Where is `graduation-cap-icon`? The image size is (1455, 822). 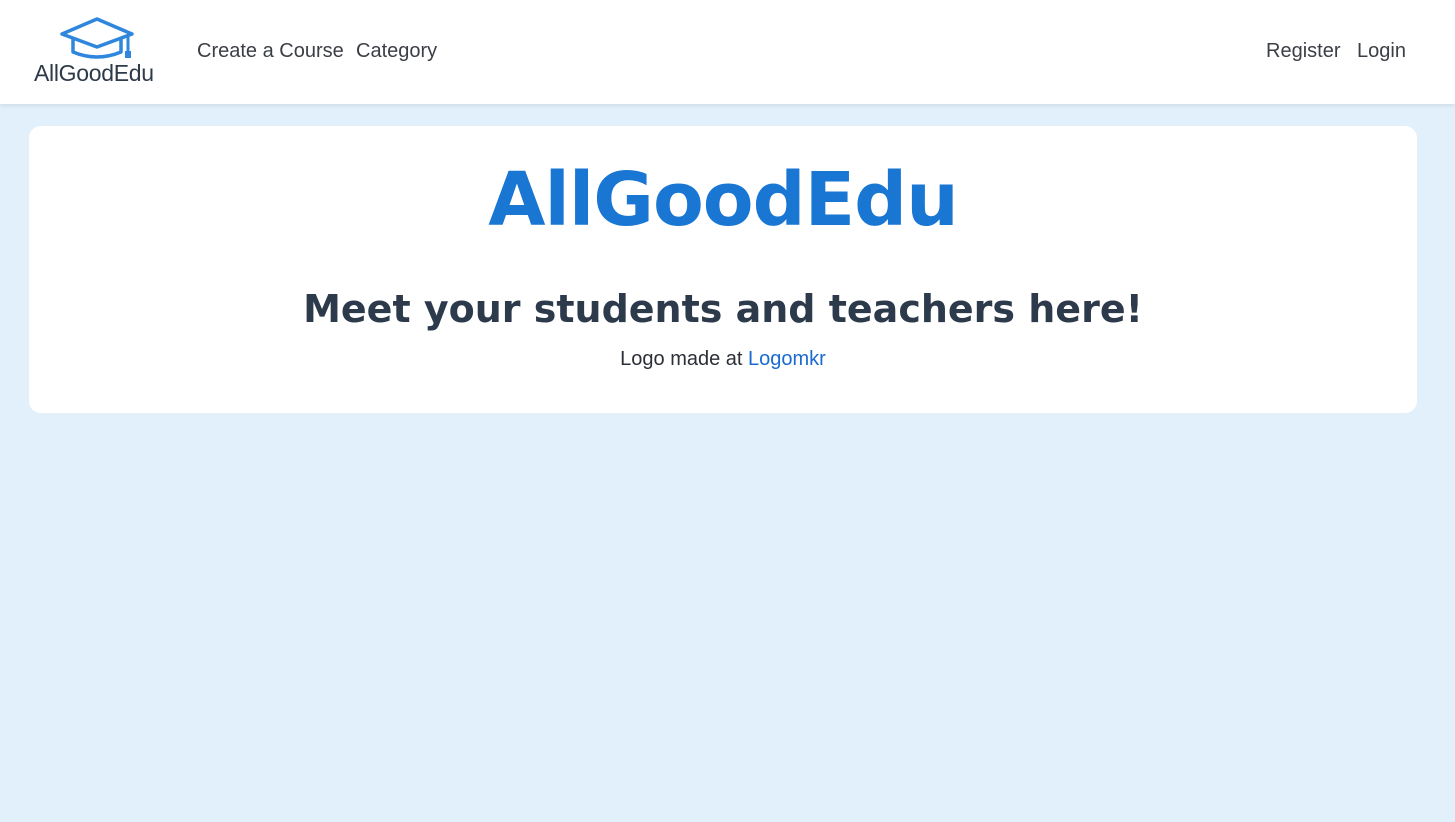 graduation-cap-icon is located at coordinates (97, 38).